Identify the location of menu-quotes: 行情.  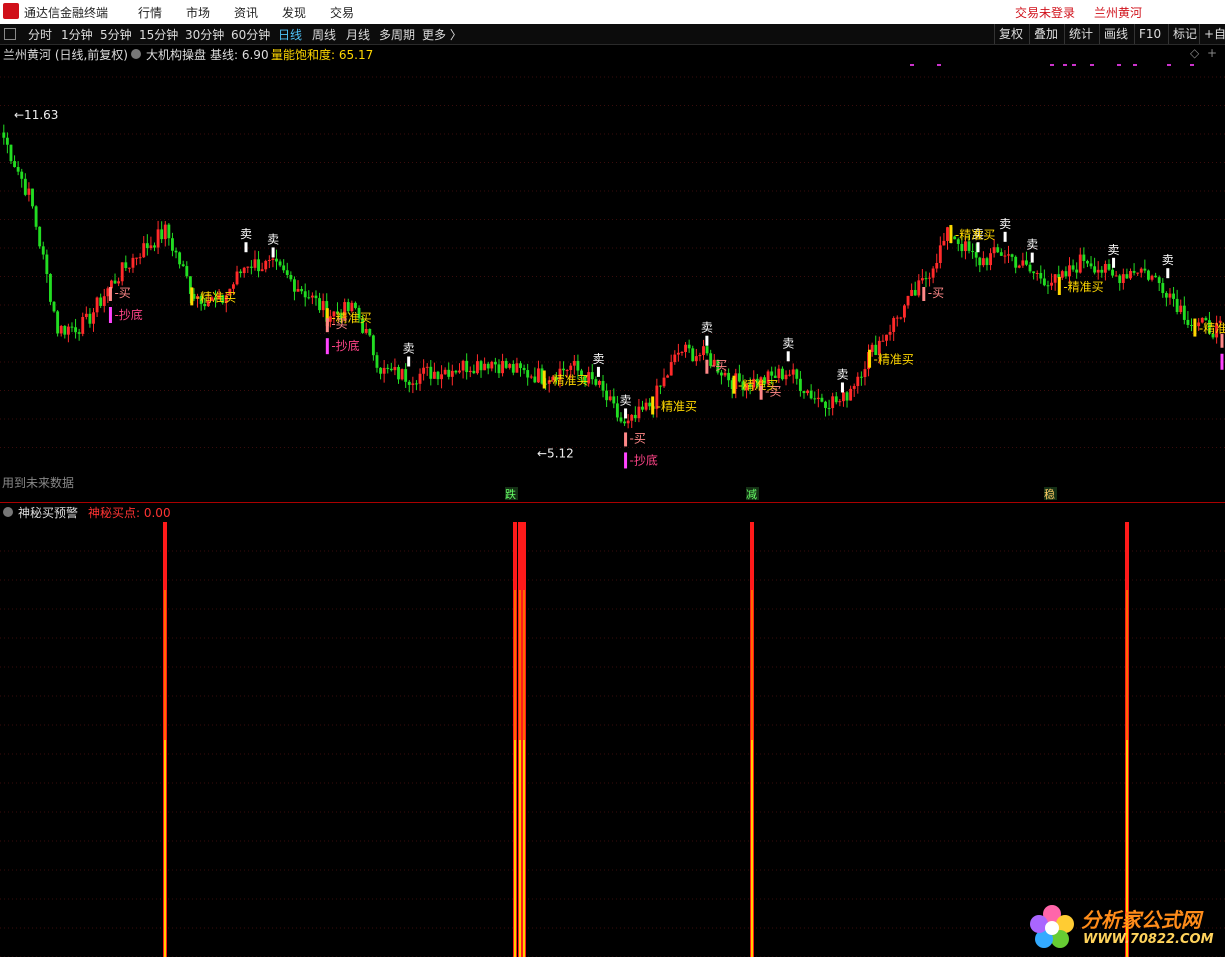
(150, 12).